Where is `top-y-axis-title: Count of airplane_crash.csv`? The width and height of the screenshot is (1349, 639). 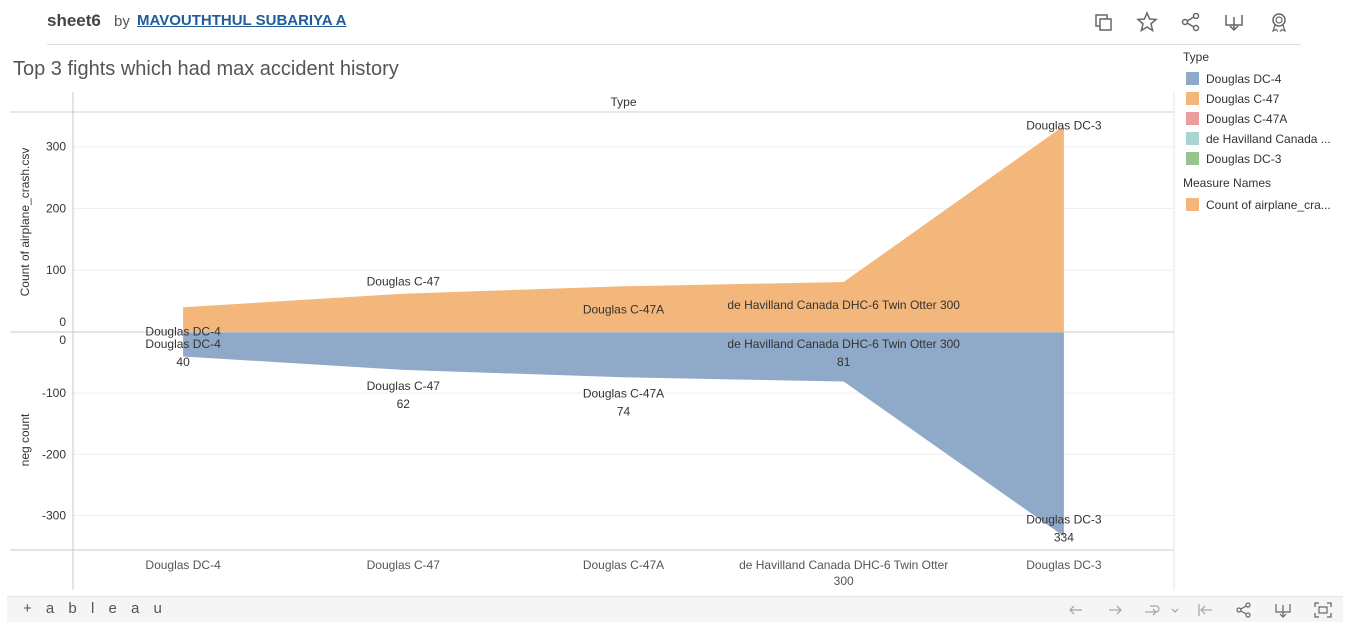 top-y-axis-title: Count of airplane_crash.csv is located at coordinates (25, 222).